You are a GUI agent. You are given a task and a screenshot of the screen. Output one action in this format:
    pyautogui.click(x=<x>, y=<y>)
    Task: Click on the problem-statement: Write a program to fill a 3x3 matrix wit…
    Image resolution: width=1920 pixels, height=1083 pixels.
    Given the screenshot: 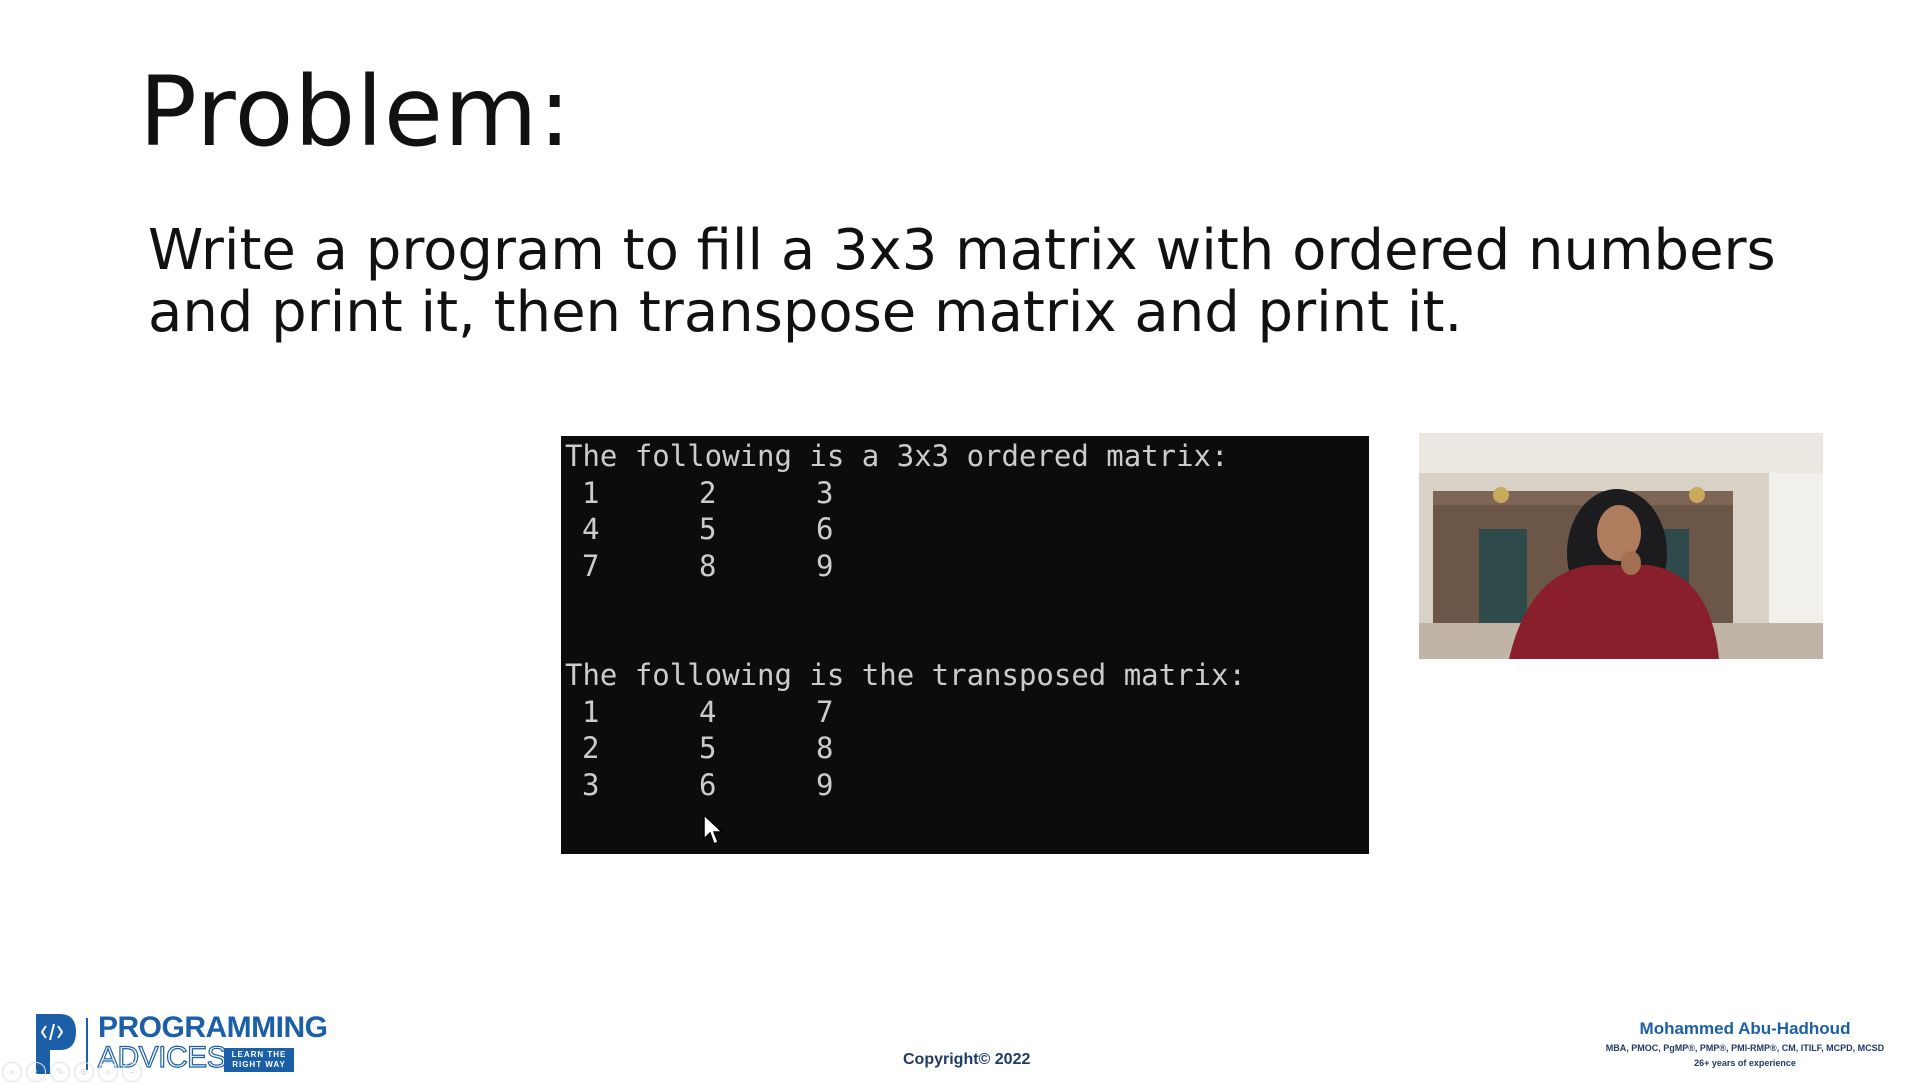 What is the action you would take?
    pyautogui.click(x=978, y=282)
    